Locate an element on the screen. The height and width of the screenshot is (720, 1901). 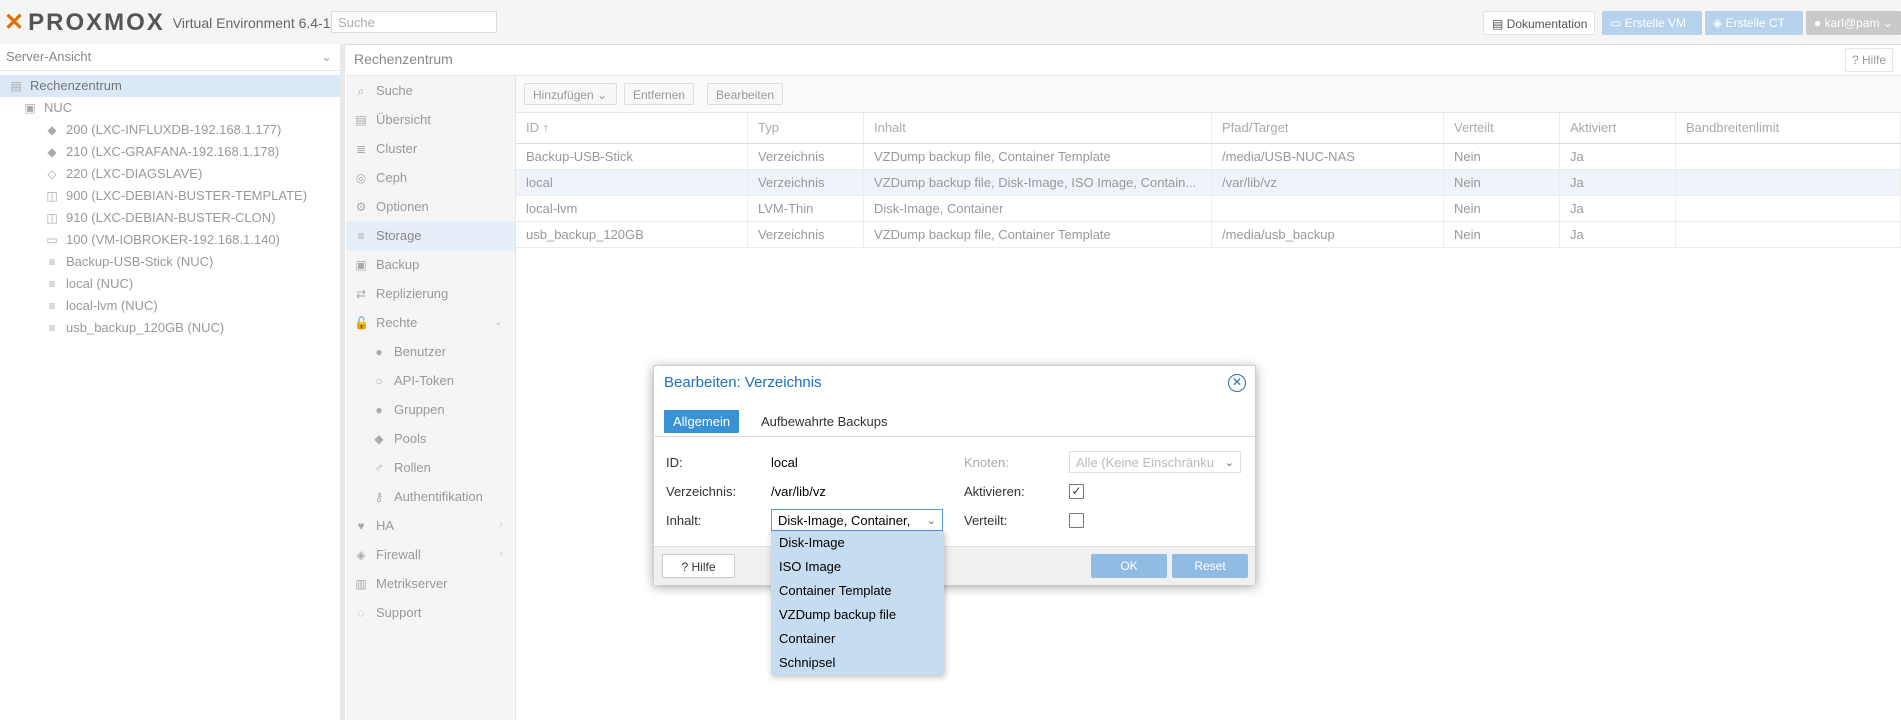
column-path: Pfad/Target is located at coordinates (1328, 128).